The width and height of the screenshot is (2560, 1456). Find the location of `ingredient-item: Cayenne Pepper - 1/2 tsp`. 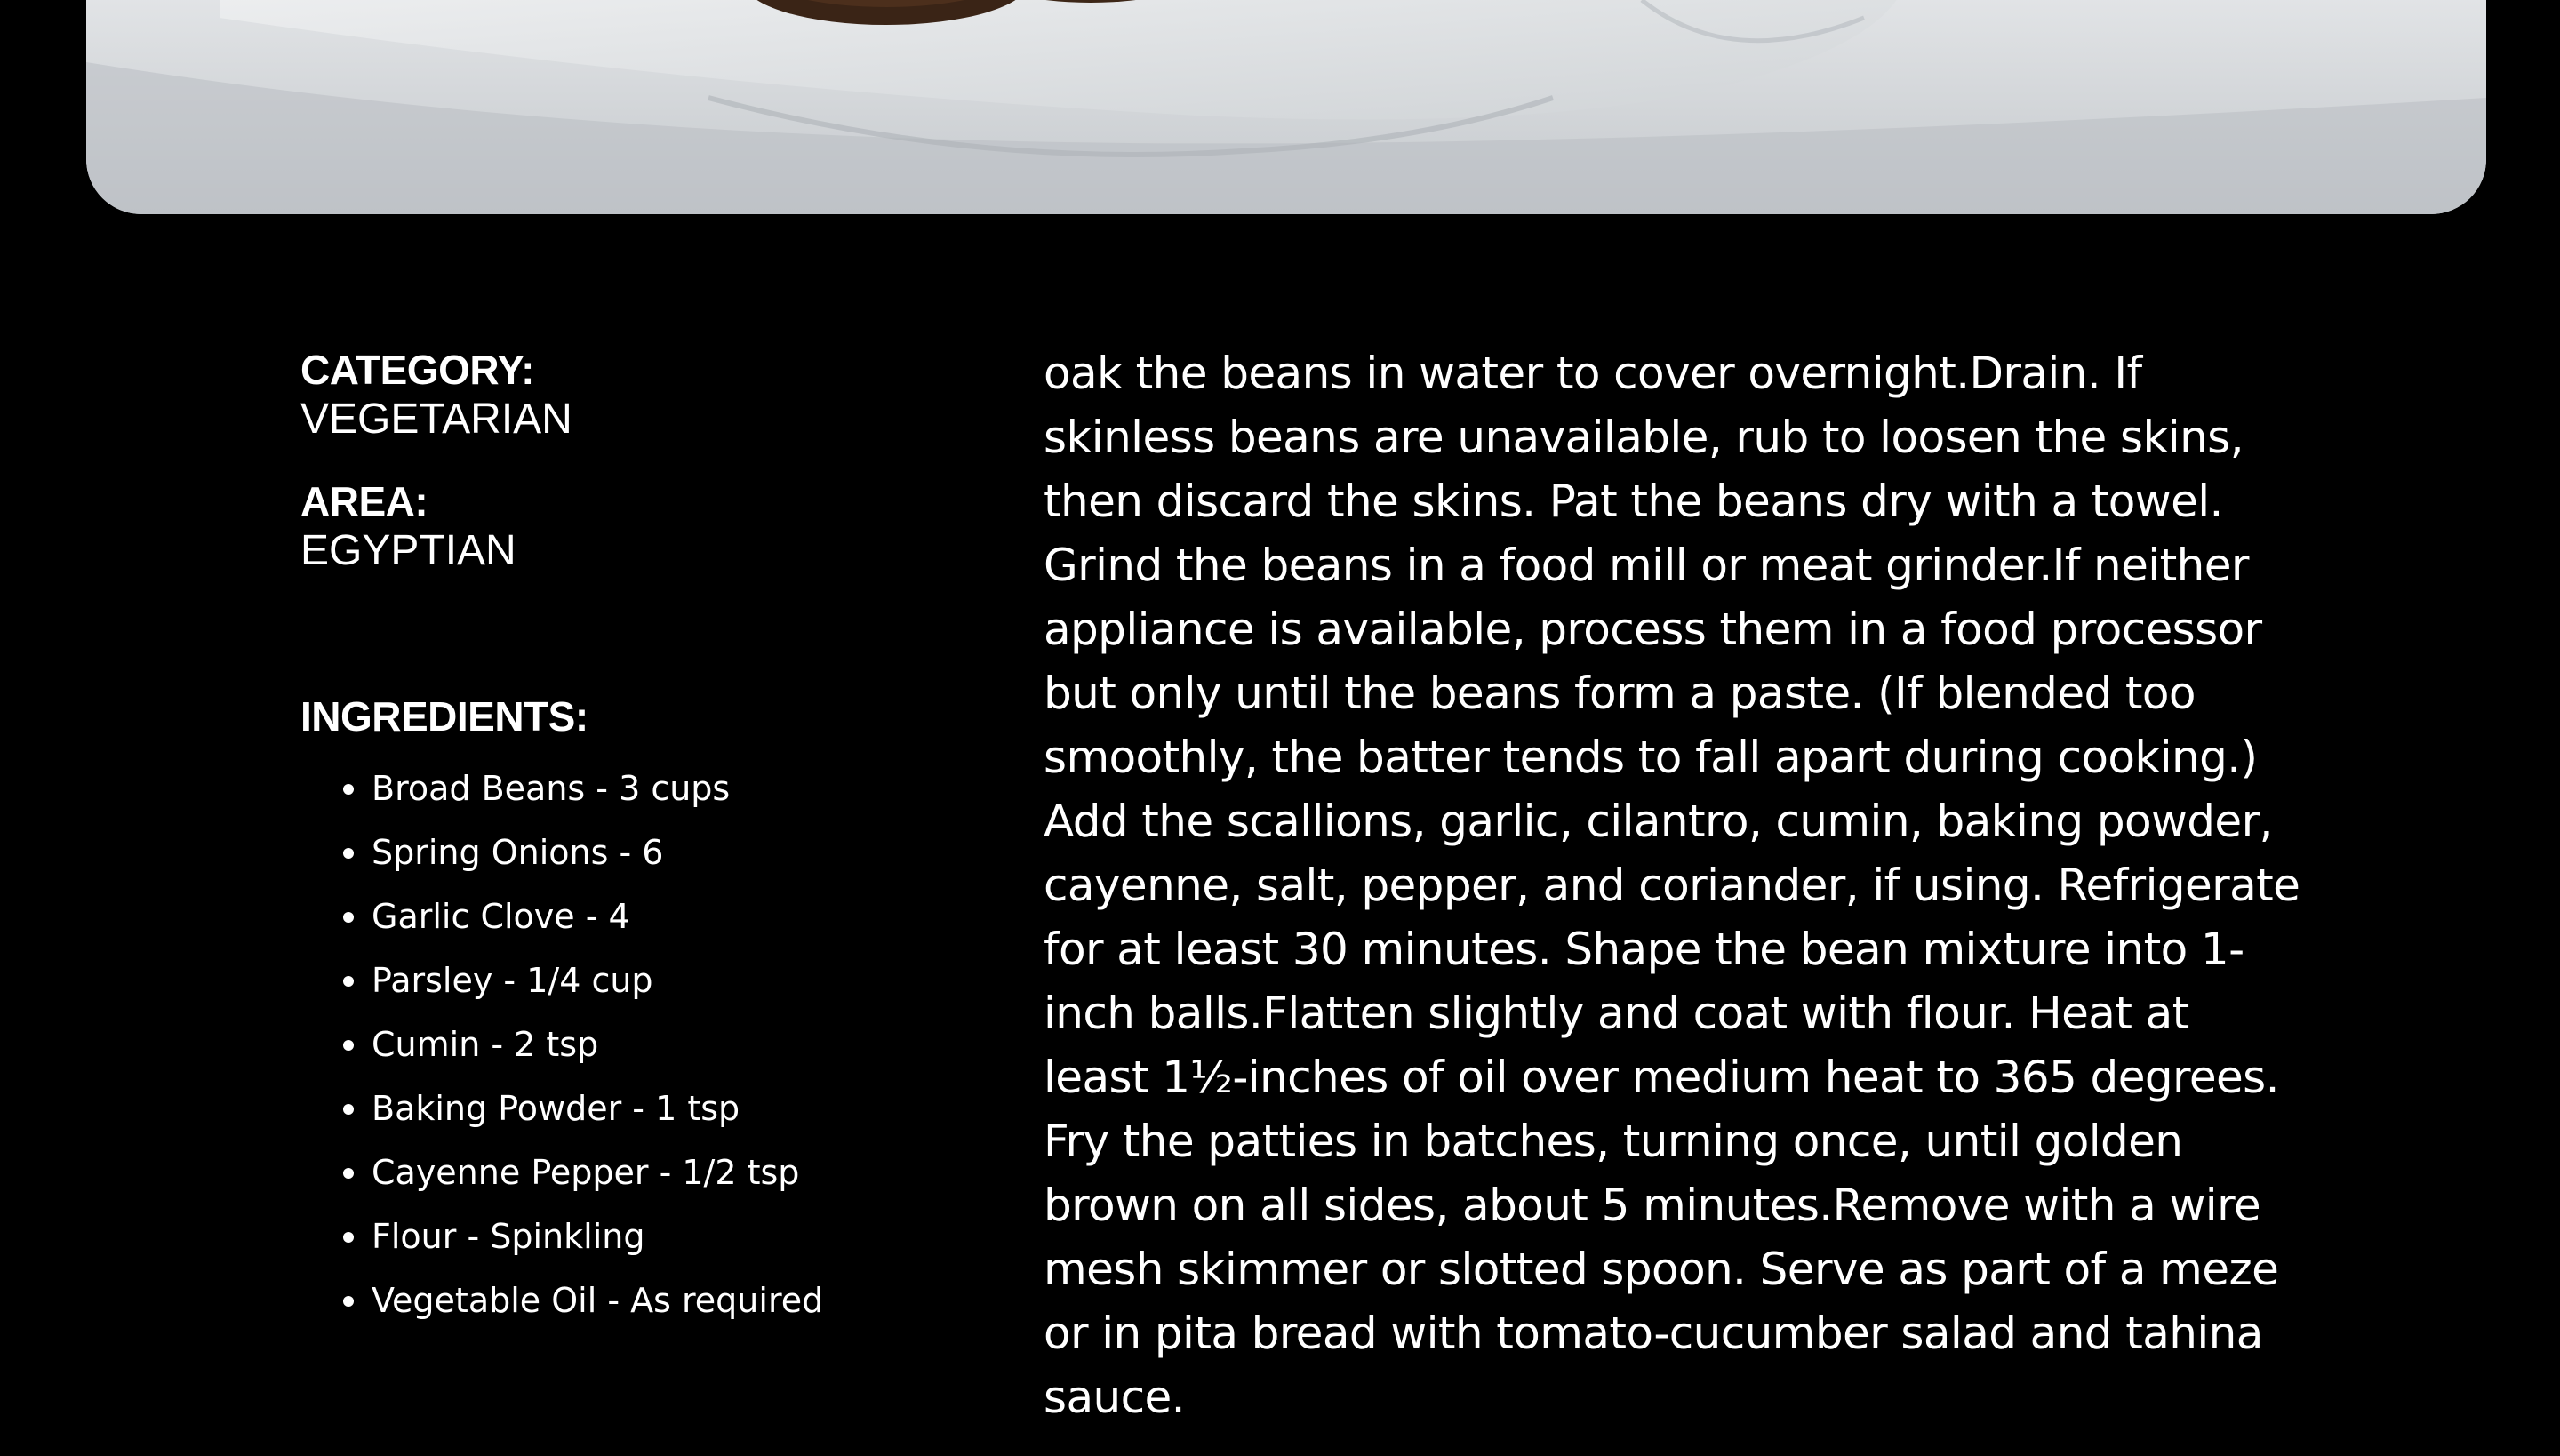

ingredient-item: Cayenne Pepper - 1/2 tsp is located at coordinates (561, 1172).